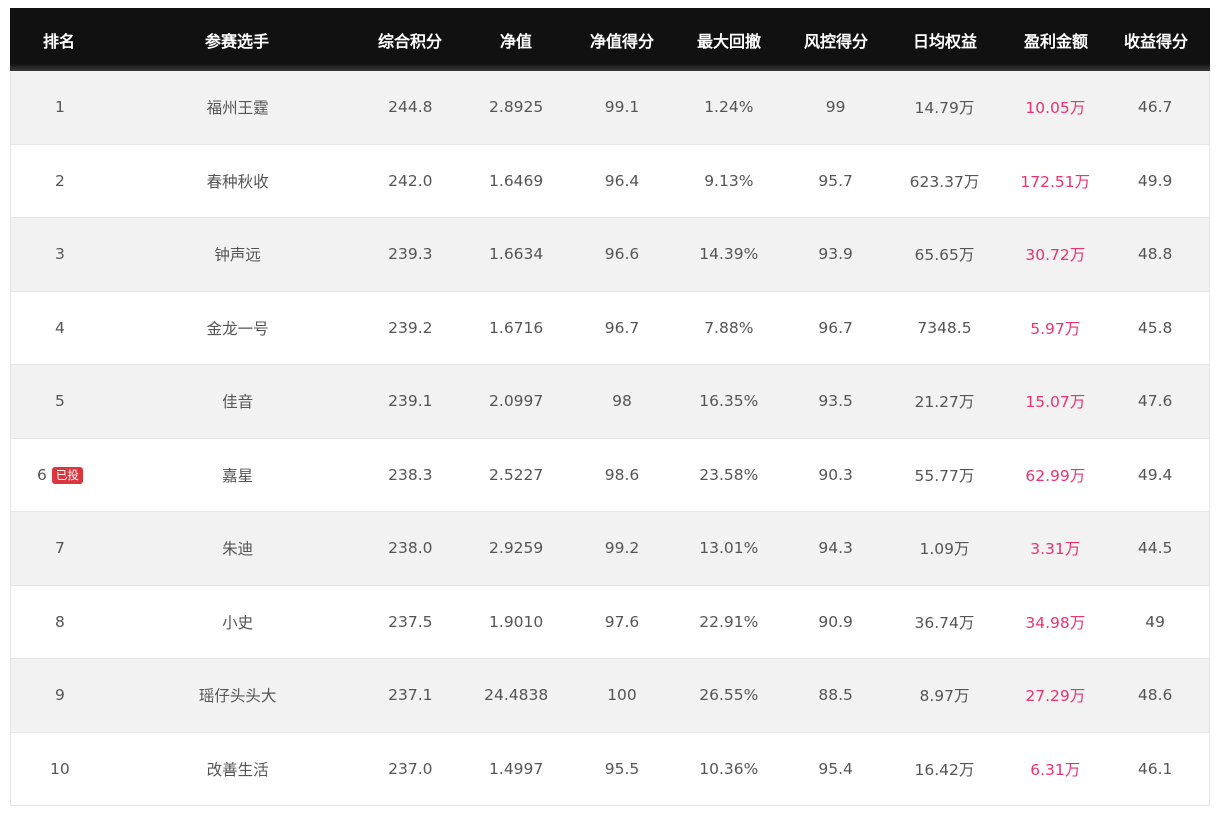 The image size is (1216, 813). I want to click on rank-cell: 2, so click(60, 181).